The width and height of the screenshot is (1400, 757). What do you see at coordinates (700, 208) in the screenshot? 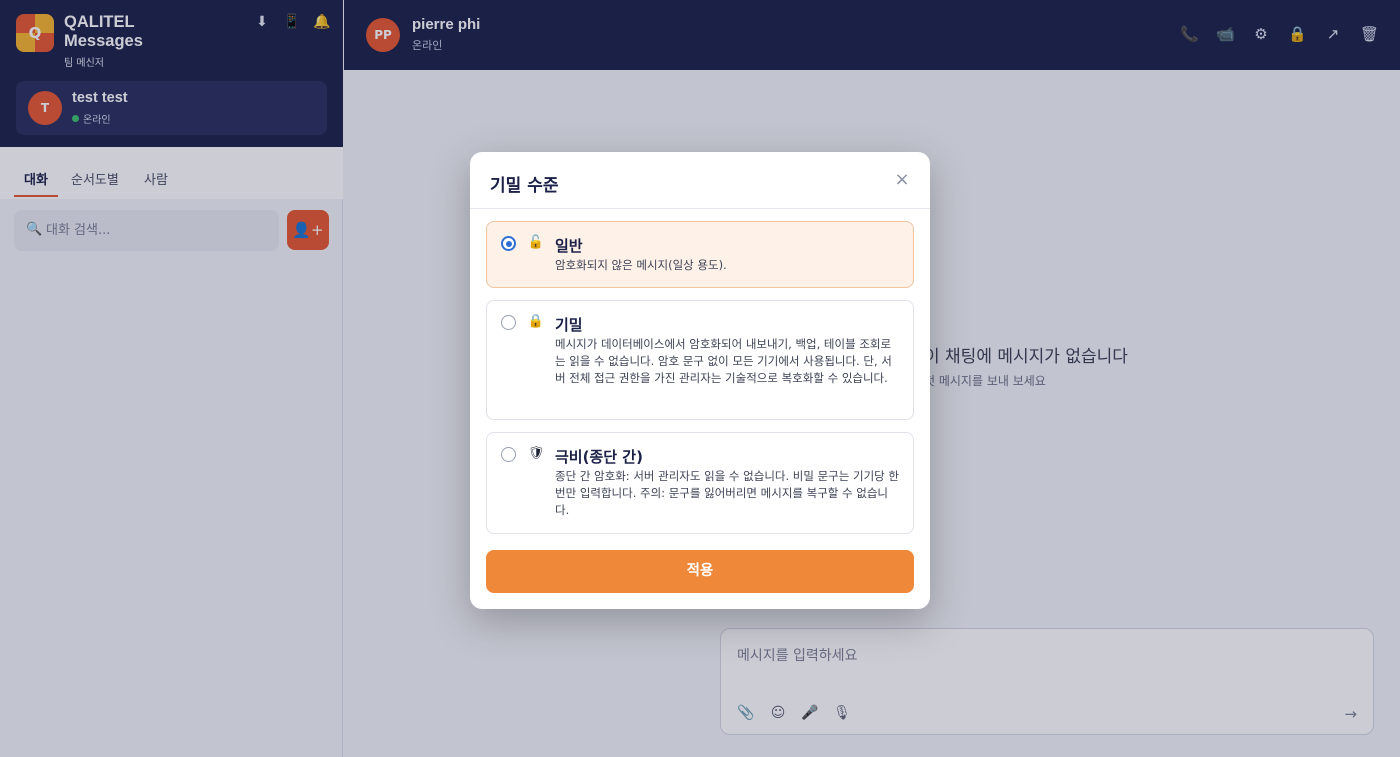
I see `modal-divider` at bounding box center [700, 208].